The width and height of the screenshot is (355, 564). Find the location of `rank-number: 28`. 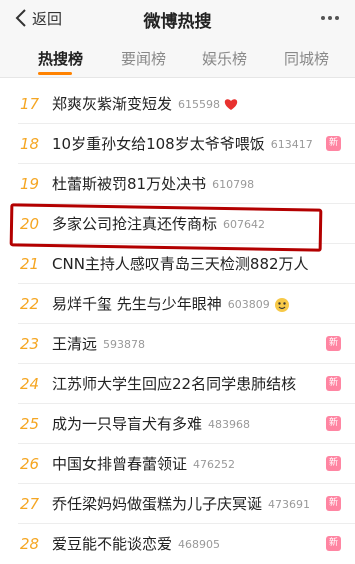

rank-number: 28 is located at coordinates (30, 544).